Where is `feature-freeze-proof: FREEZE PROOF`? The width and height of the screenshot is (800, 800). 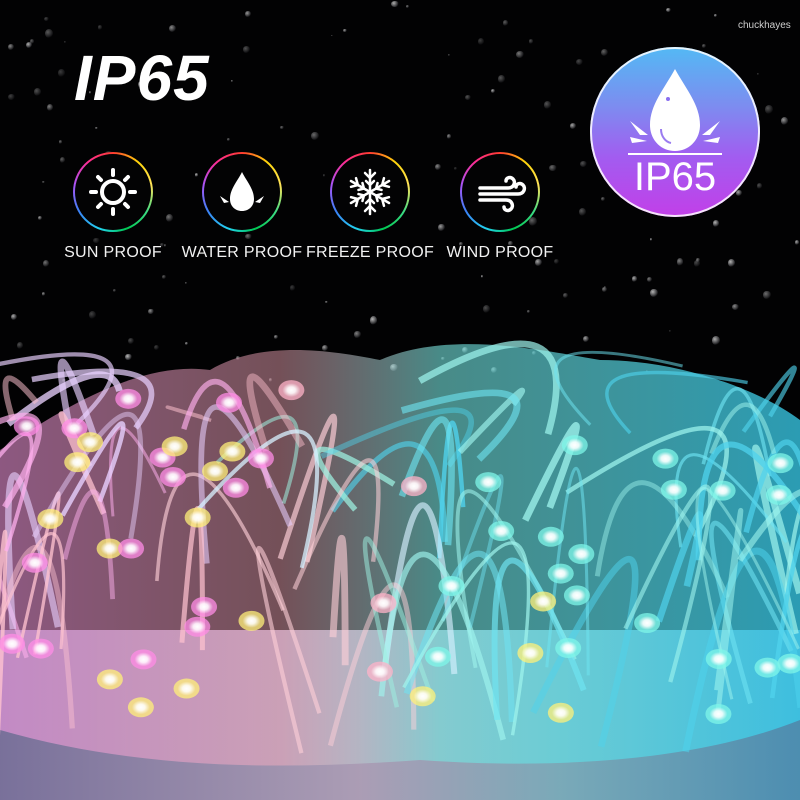
feature-freeze-proof: FREEZE PROOF is located at coordinates (370, 207).